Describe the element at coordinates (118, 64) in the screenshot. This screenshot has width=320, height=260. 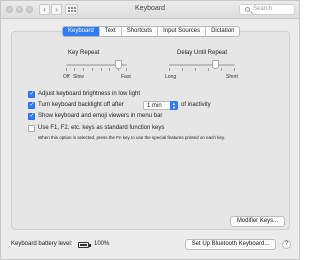
I see `key-repeat-knob` at that location.